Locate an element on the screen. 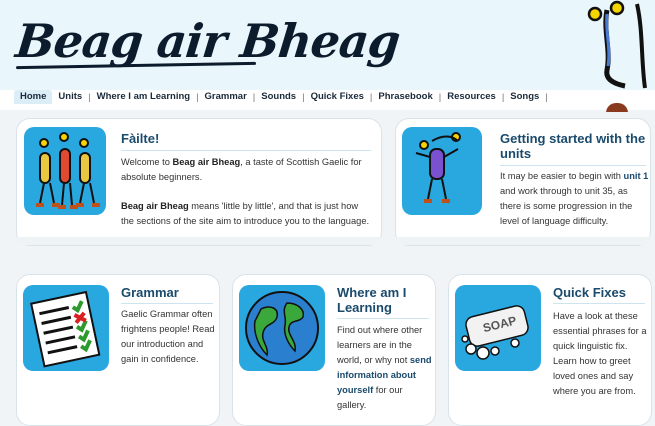 The height and width of the screenshot is (426, 655). nav-where-i-am-learning: Where I am Learning is located at coordinates (143, 97).